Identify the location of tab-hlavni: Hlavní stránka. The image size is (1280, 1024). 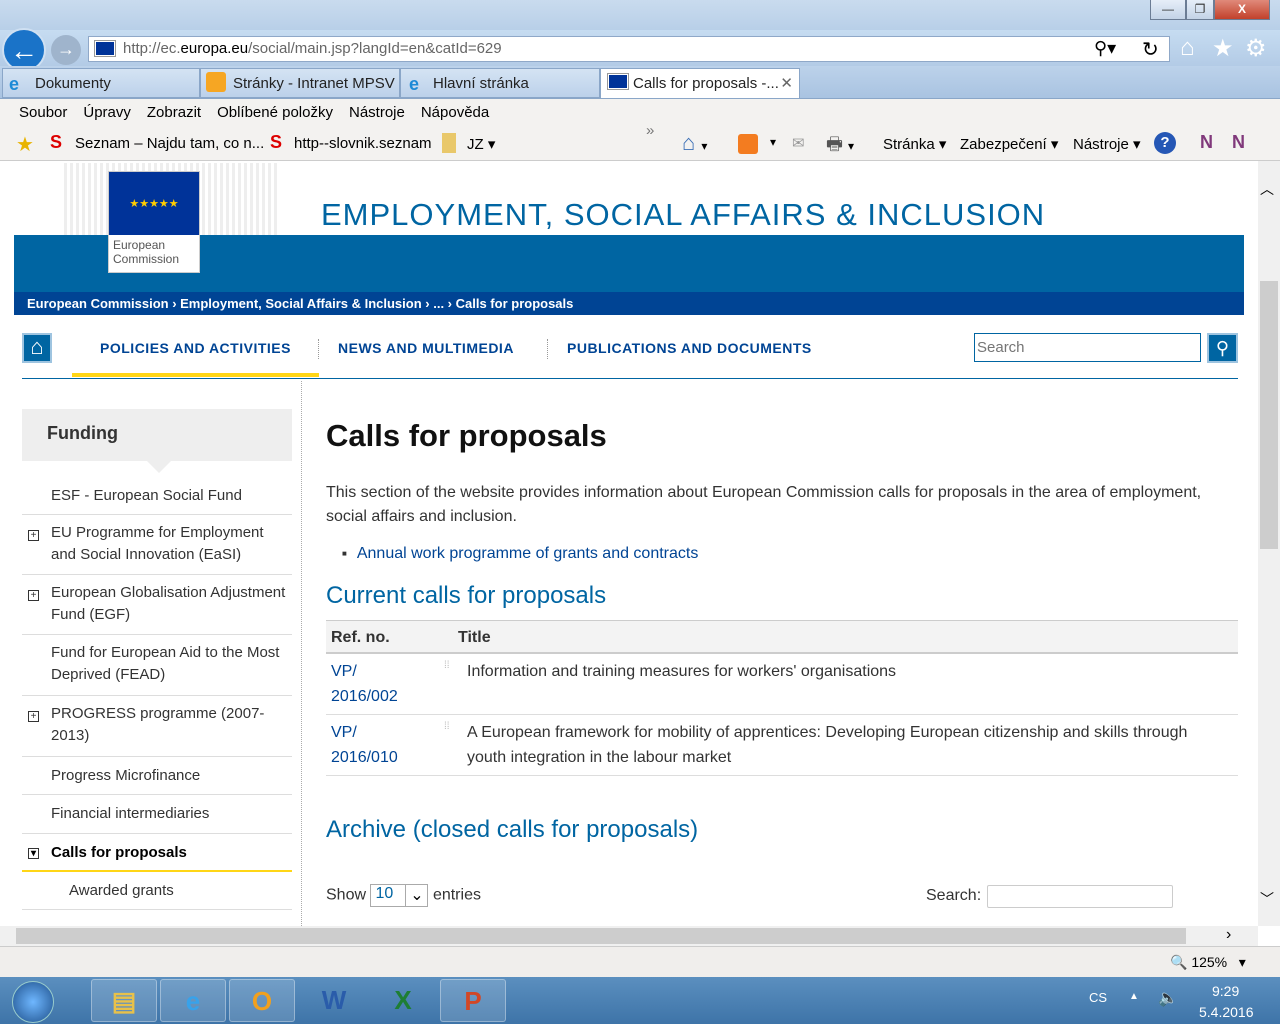
(500, 83).